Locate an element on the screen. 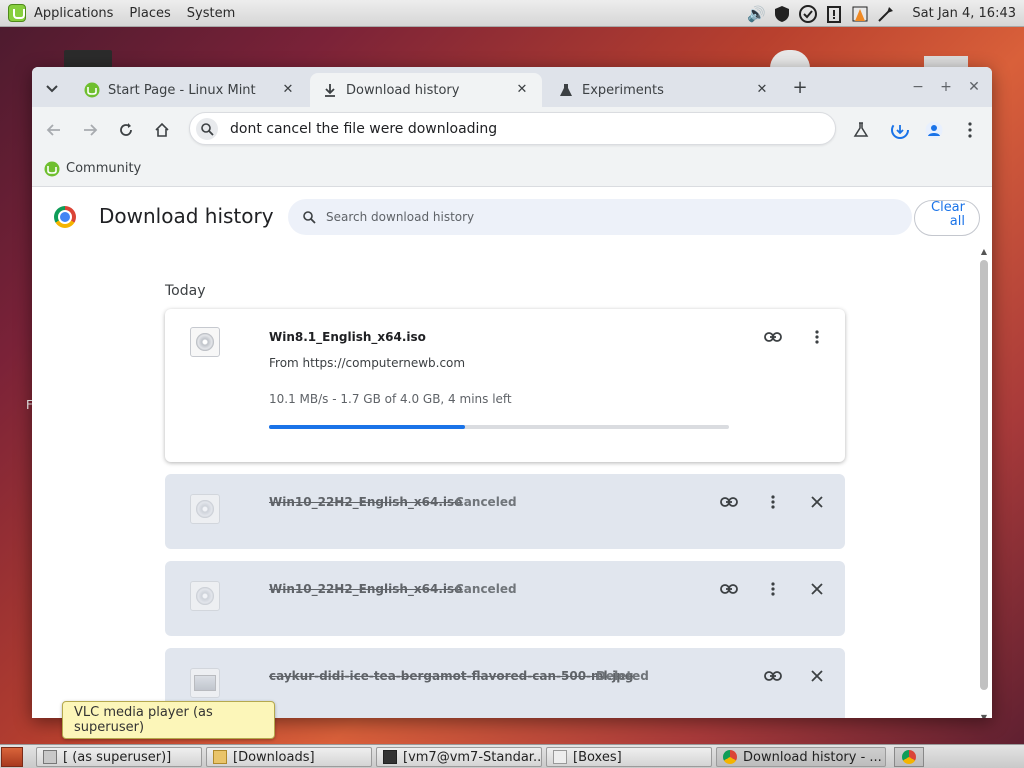 The image size is (1024, 768). reload-icon is located at coordinates (126, 130).